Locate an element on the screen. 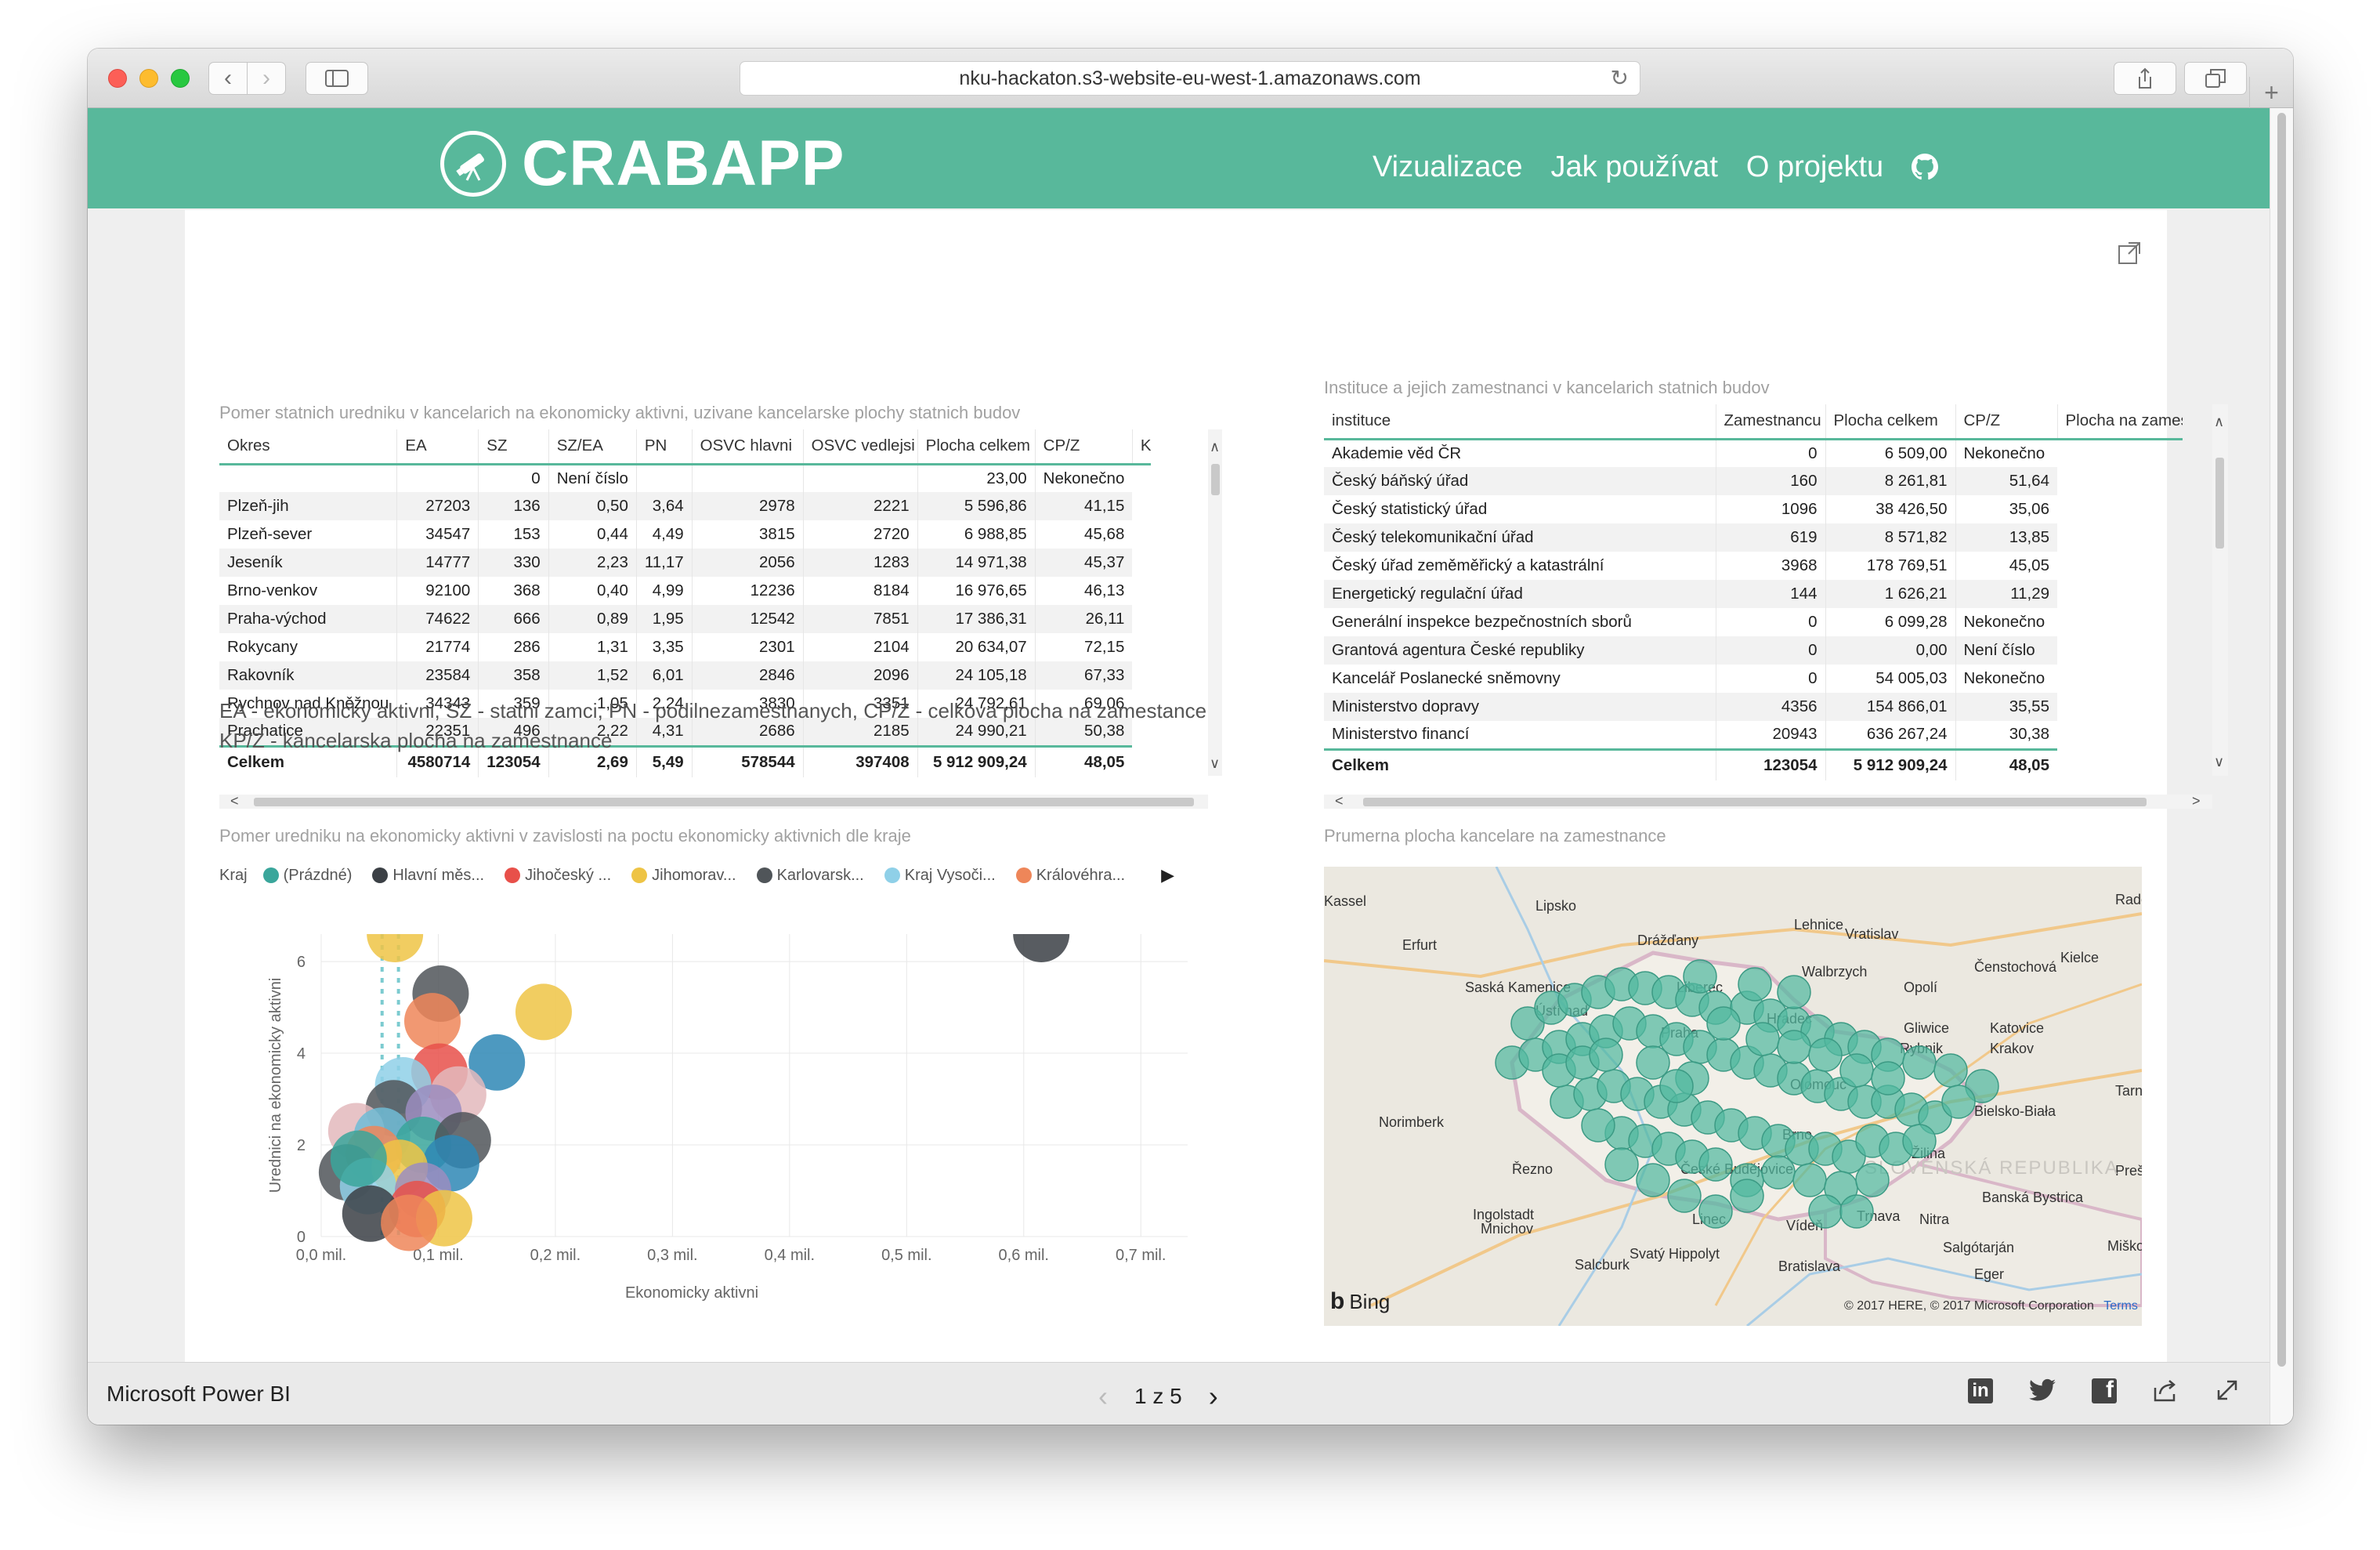  forward-button: › is located at coordinates (266, 78).